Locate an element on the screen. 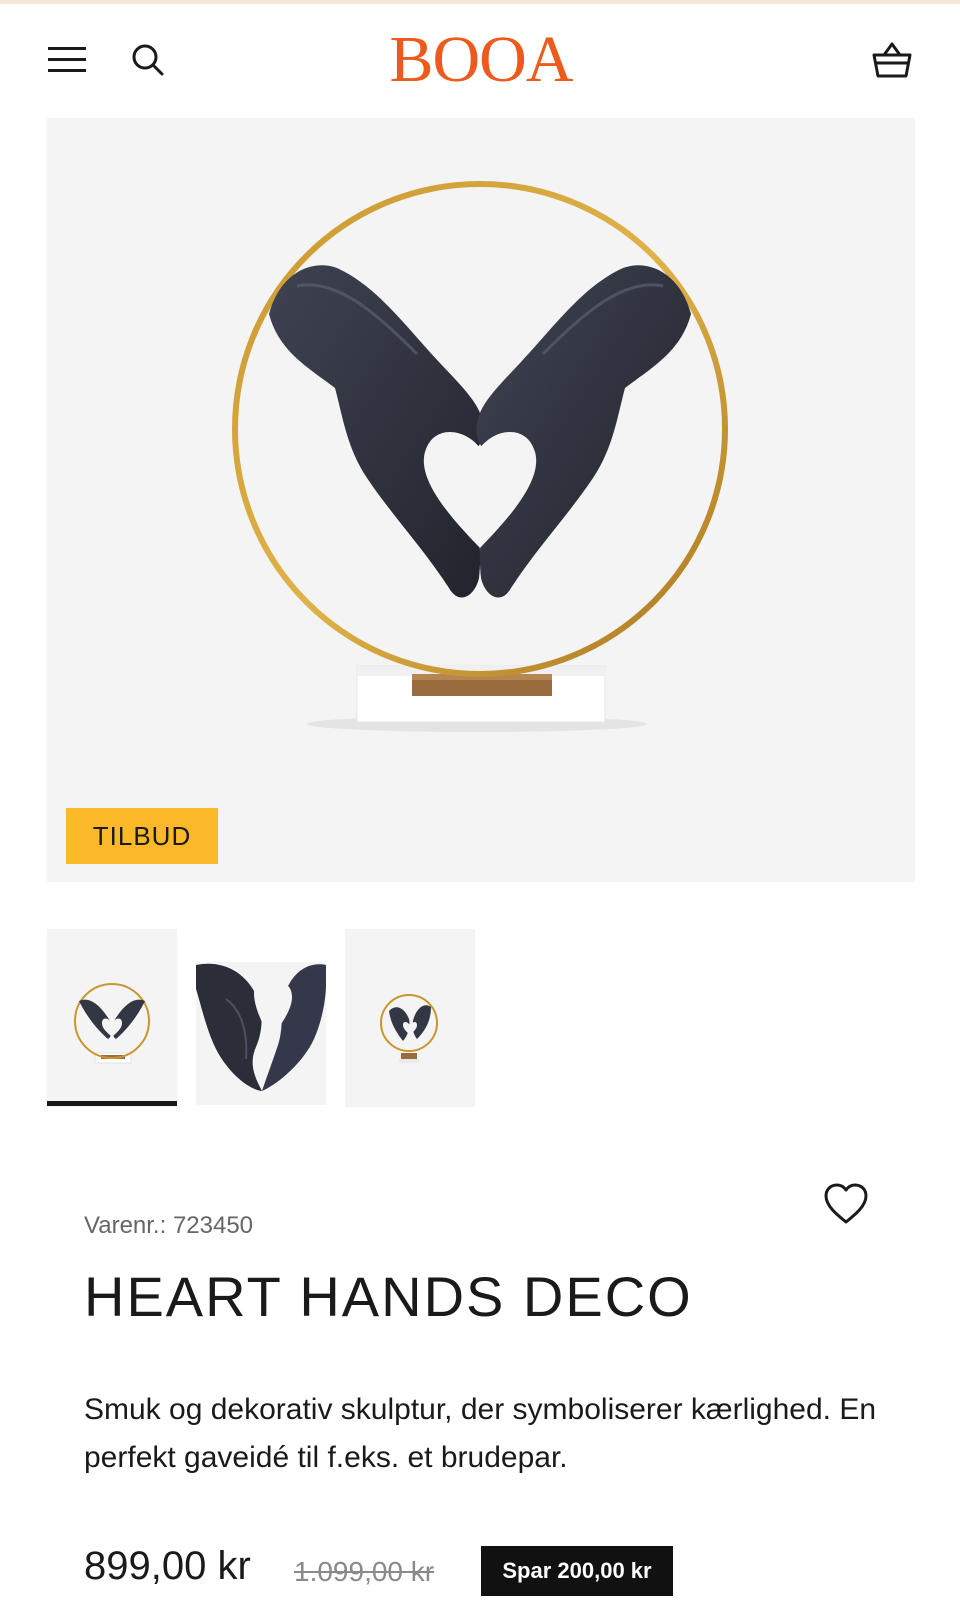 This screenshot has width=960, height=1600. menu-button is located at coordinates (68, 60).